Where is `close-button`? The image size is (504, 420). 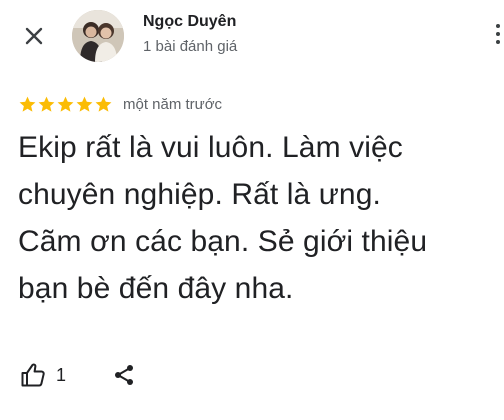
close-button is located at coordinates (34, 36).